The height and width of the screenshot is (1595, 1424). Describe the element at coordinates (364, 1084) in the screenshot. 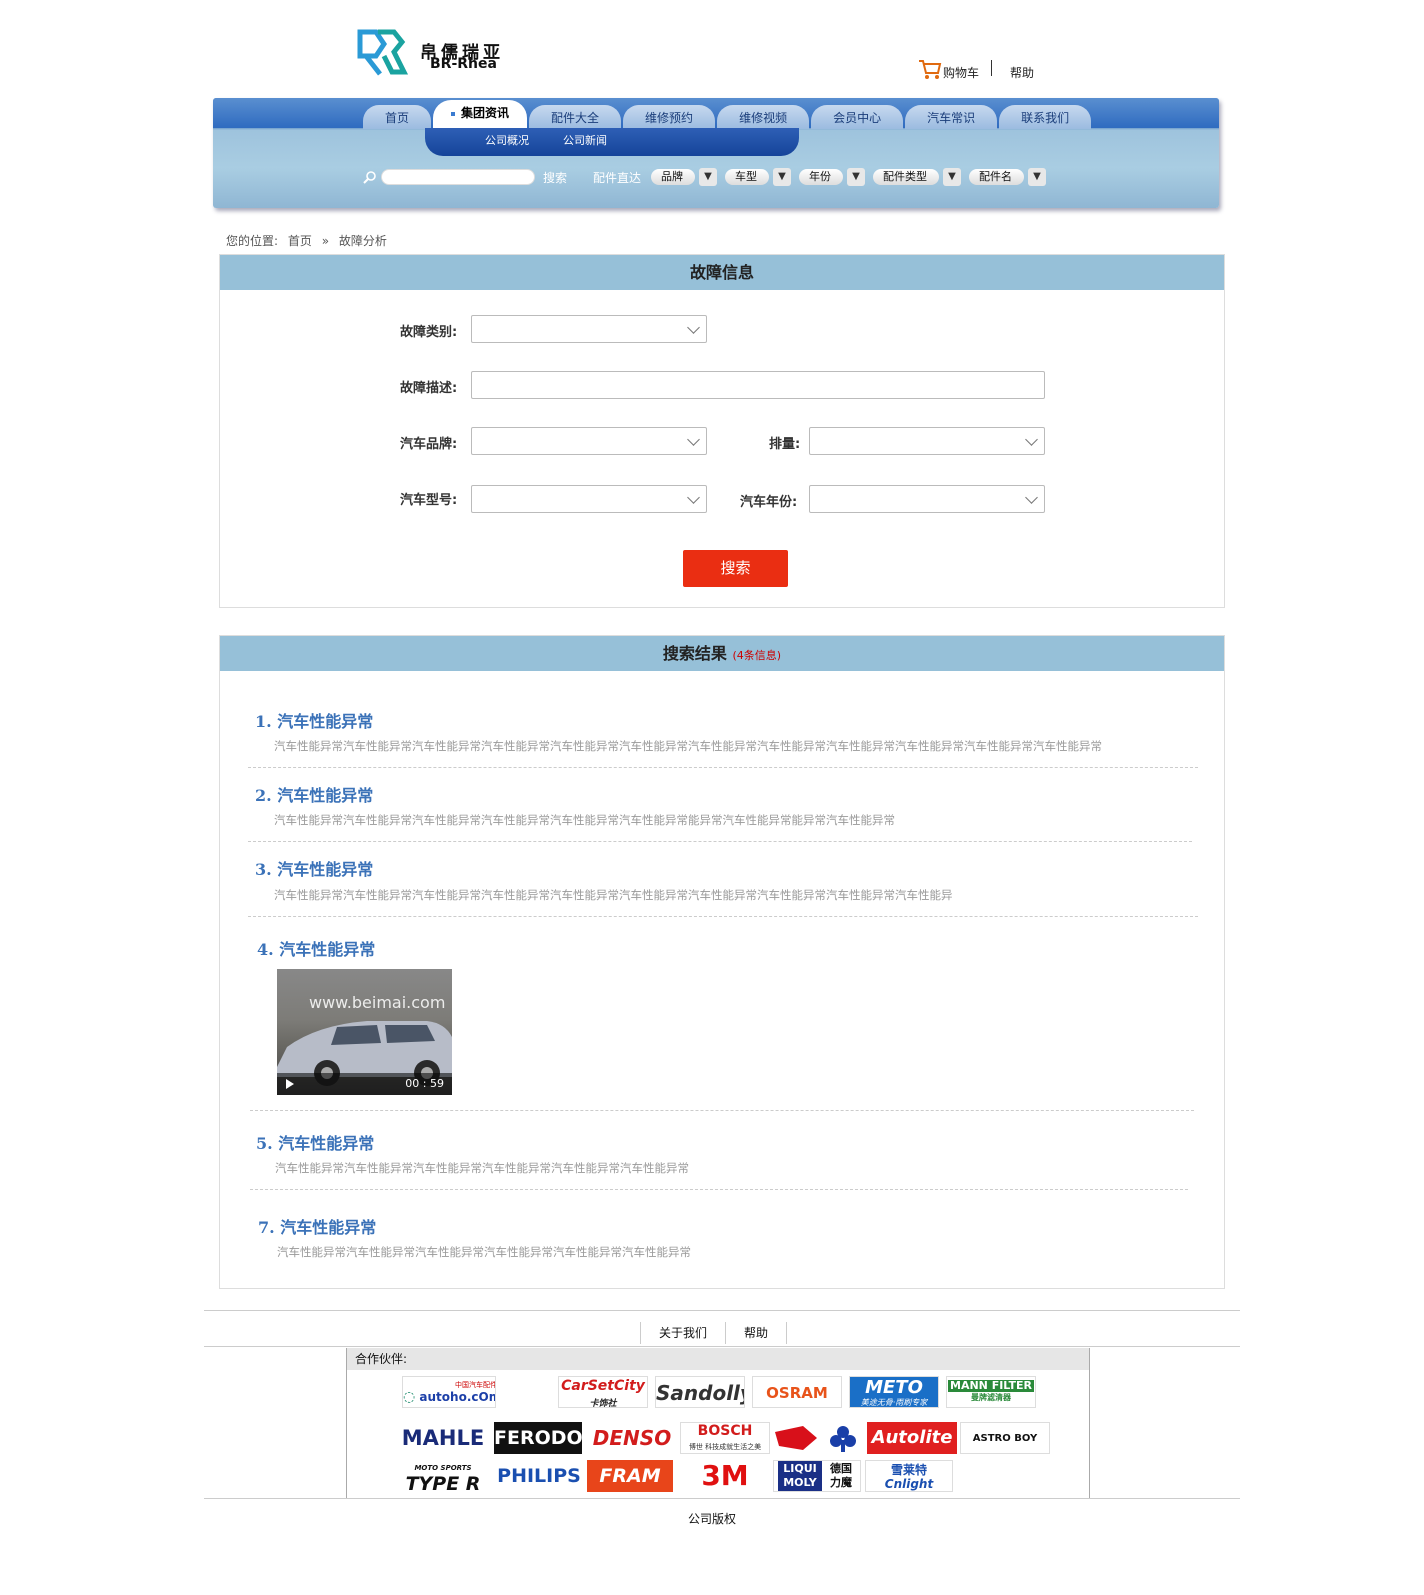

I see `video-controls: 00 : 59` at that location.